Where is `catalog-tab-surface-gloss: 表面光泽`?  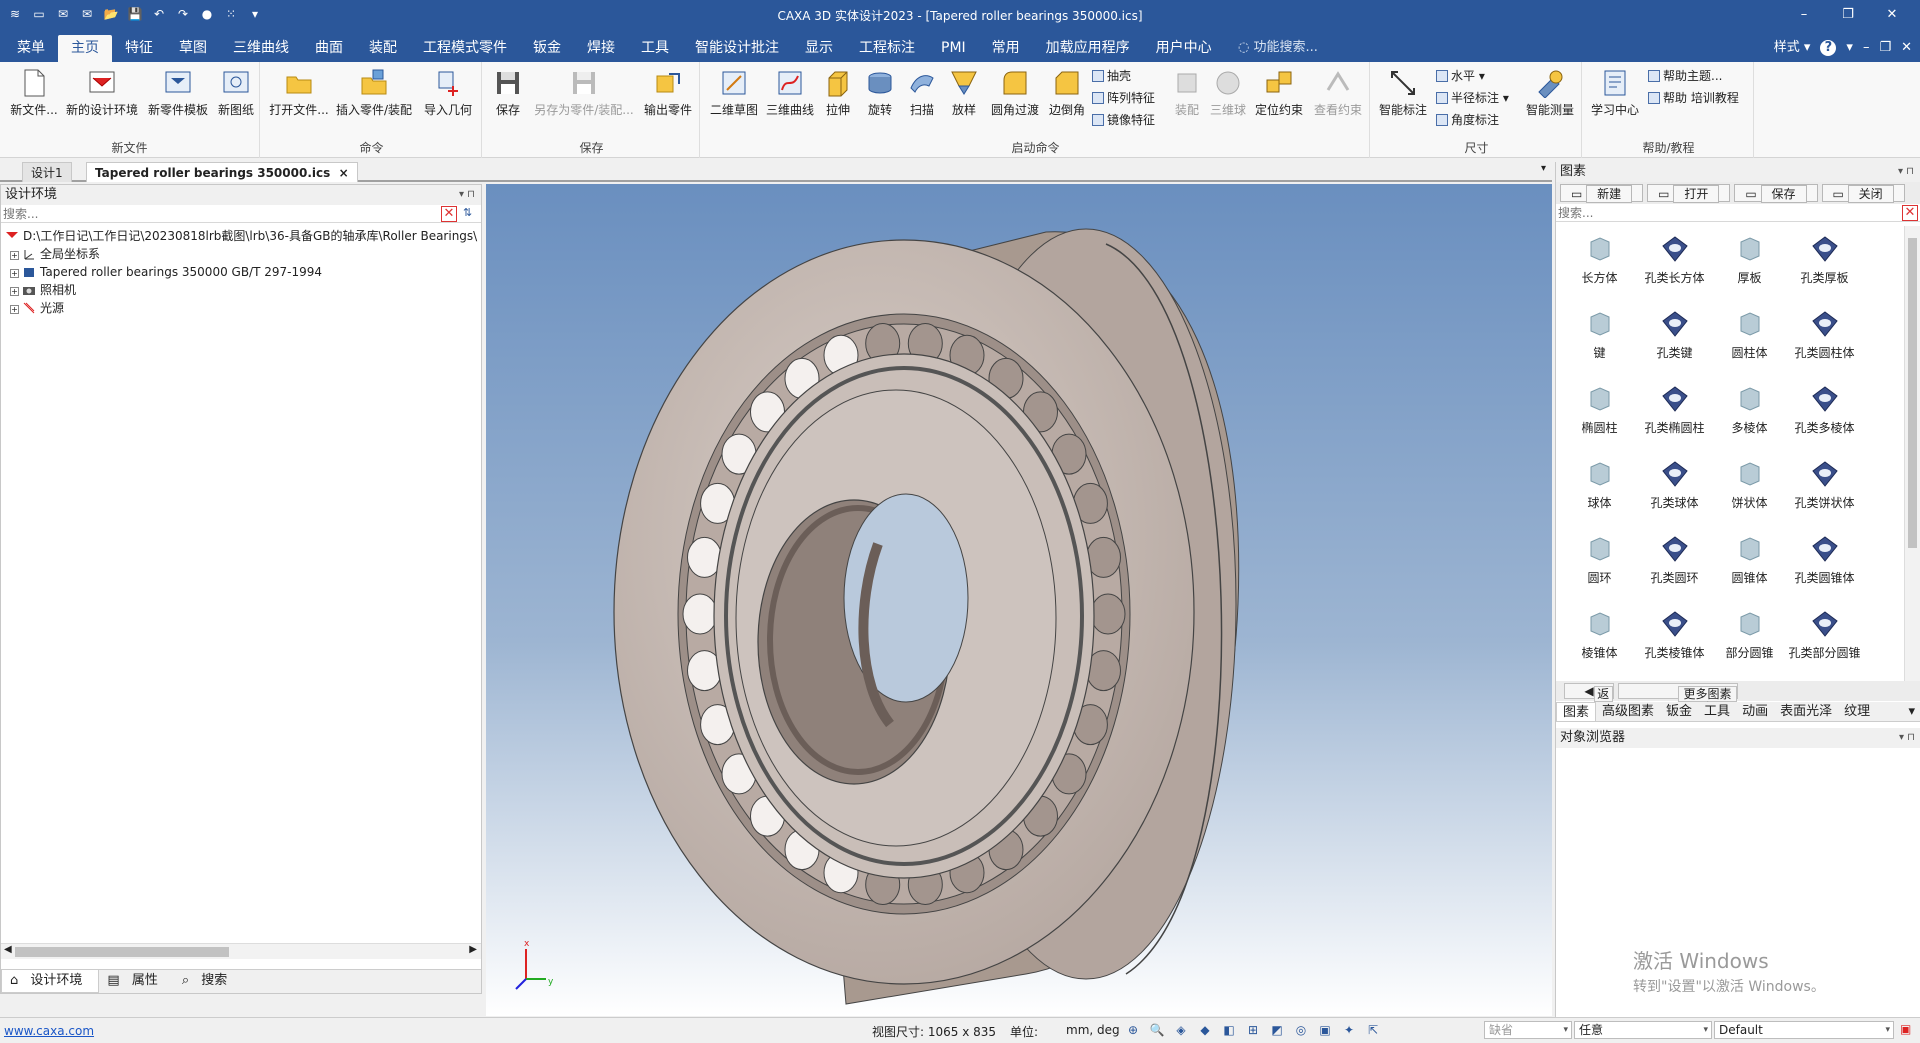
catalog-tab-surface-gloss: 表面光泽 is located at coordinates (1806, 711).